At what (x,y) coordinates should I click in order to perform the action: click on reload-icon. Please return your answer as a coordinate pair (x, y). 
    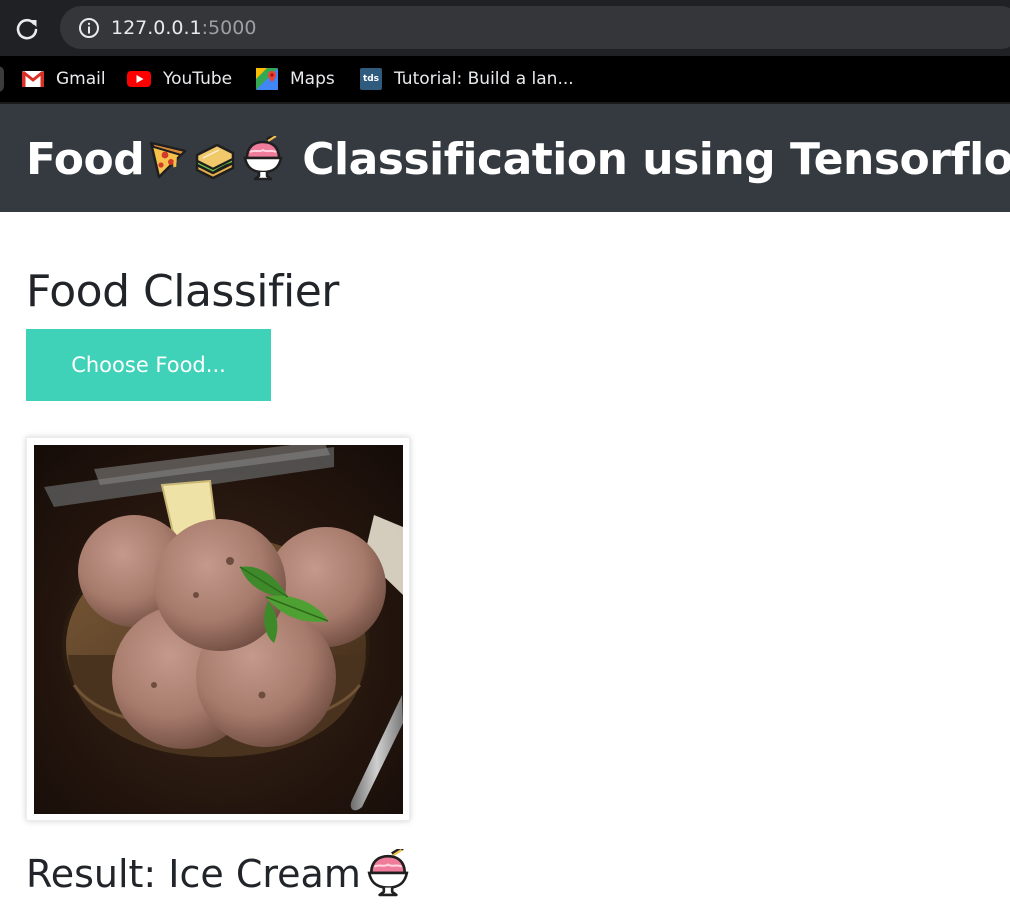
    Looking at the image, I should click on (27, 29).